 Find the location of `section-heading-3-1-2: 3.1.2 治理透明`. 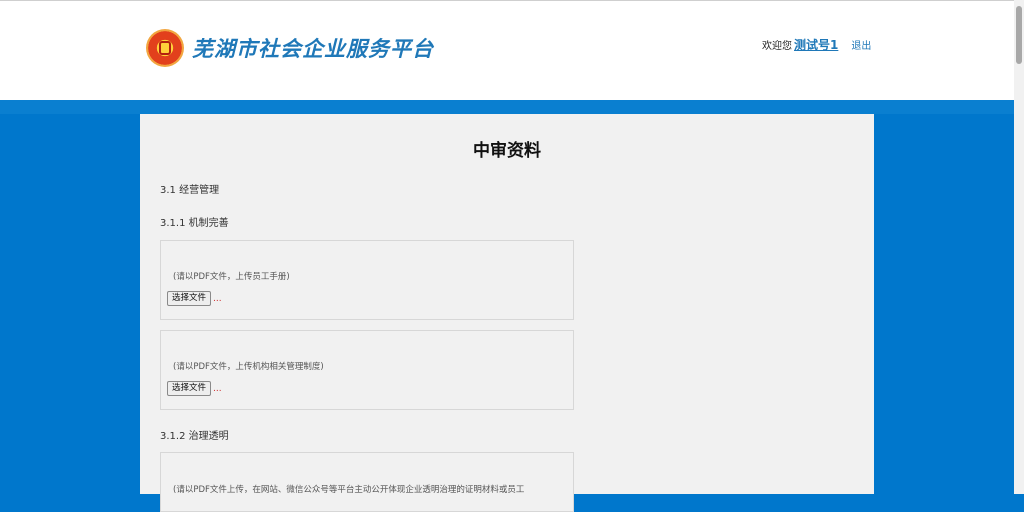

section-heading-3-1-2: 3.1.2 治理透明 is located at coordinates (194, 436).